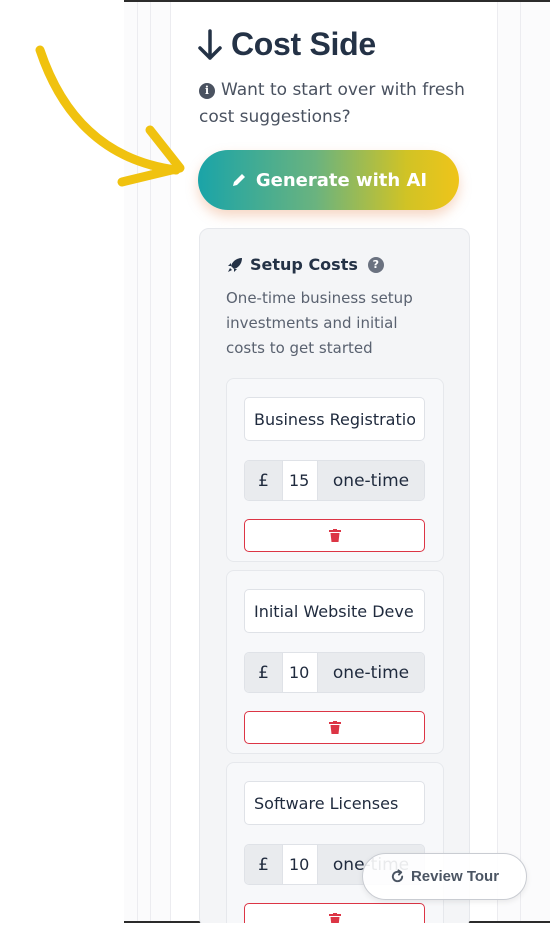 This screenshot has width=550, height=930. What do you see at coordinates (375, 264) in the screenshot?
I see `question-icon: ?` at bounding box center [375, 264].